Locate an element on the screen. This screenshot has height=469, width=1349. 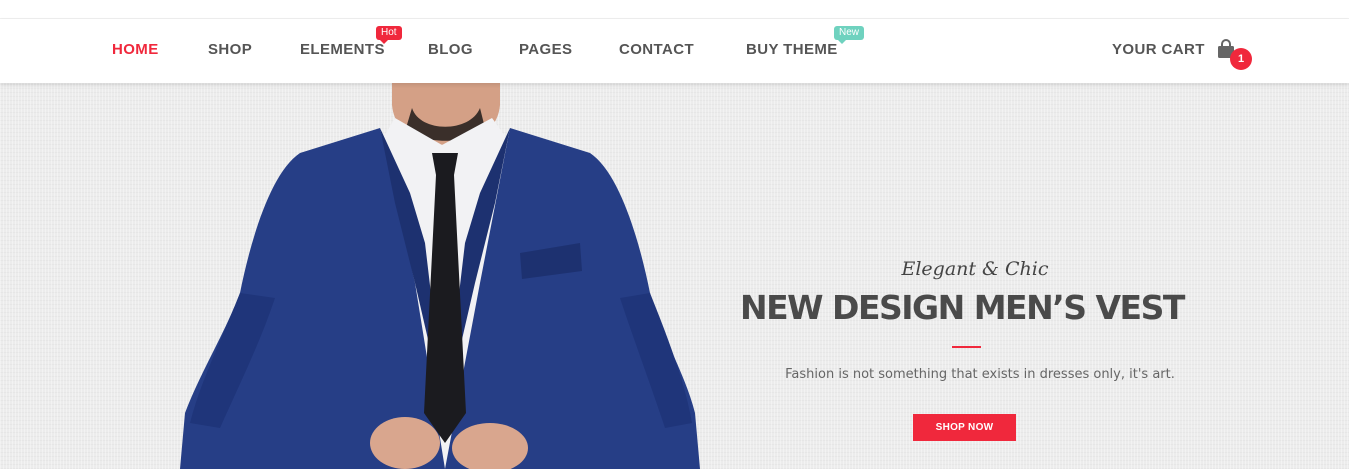
nav-buy-theme: BUY THEME is located at coordinates (792, 49).